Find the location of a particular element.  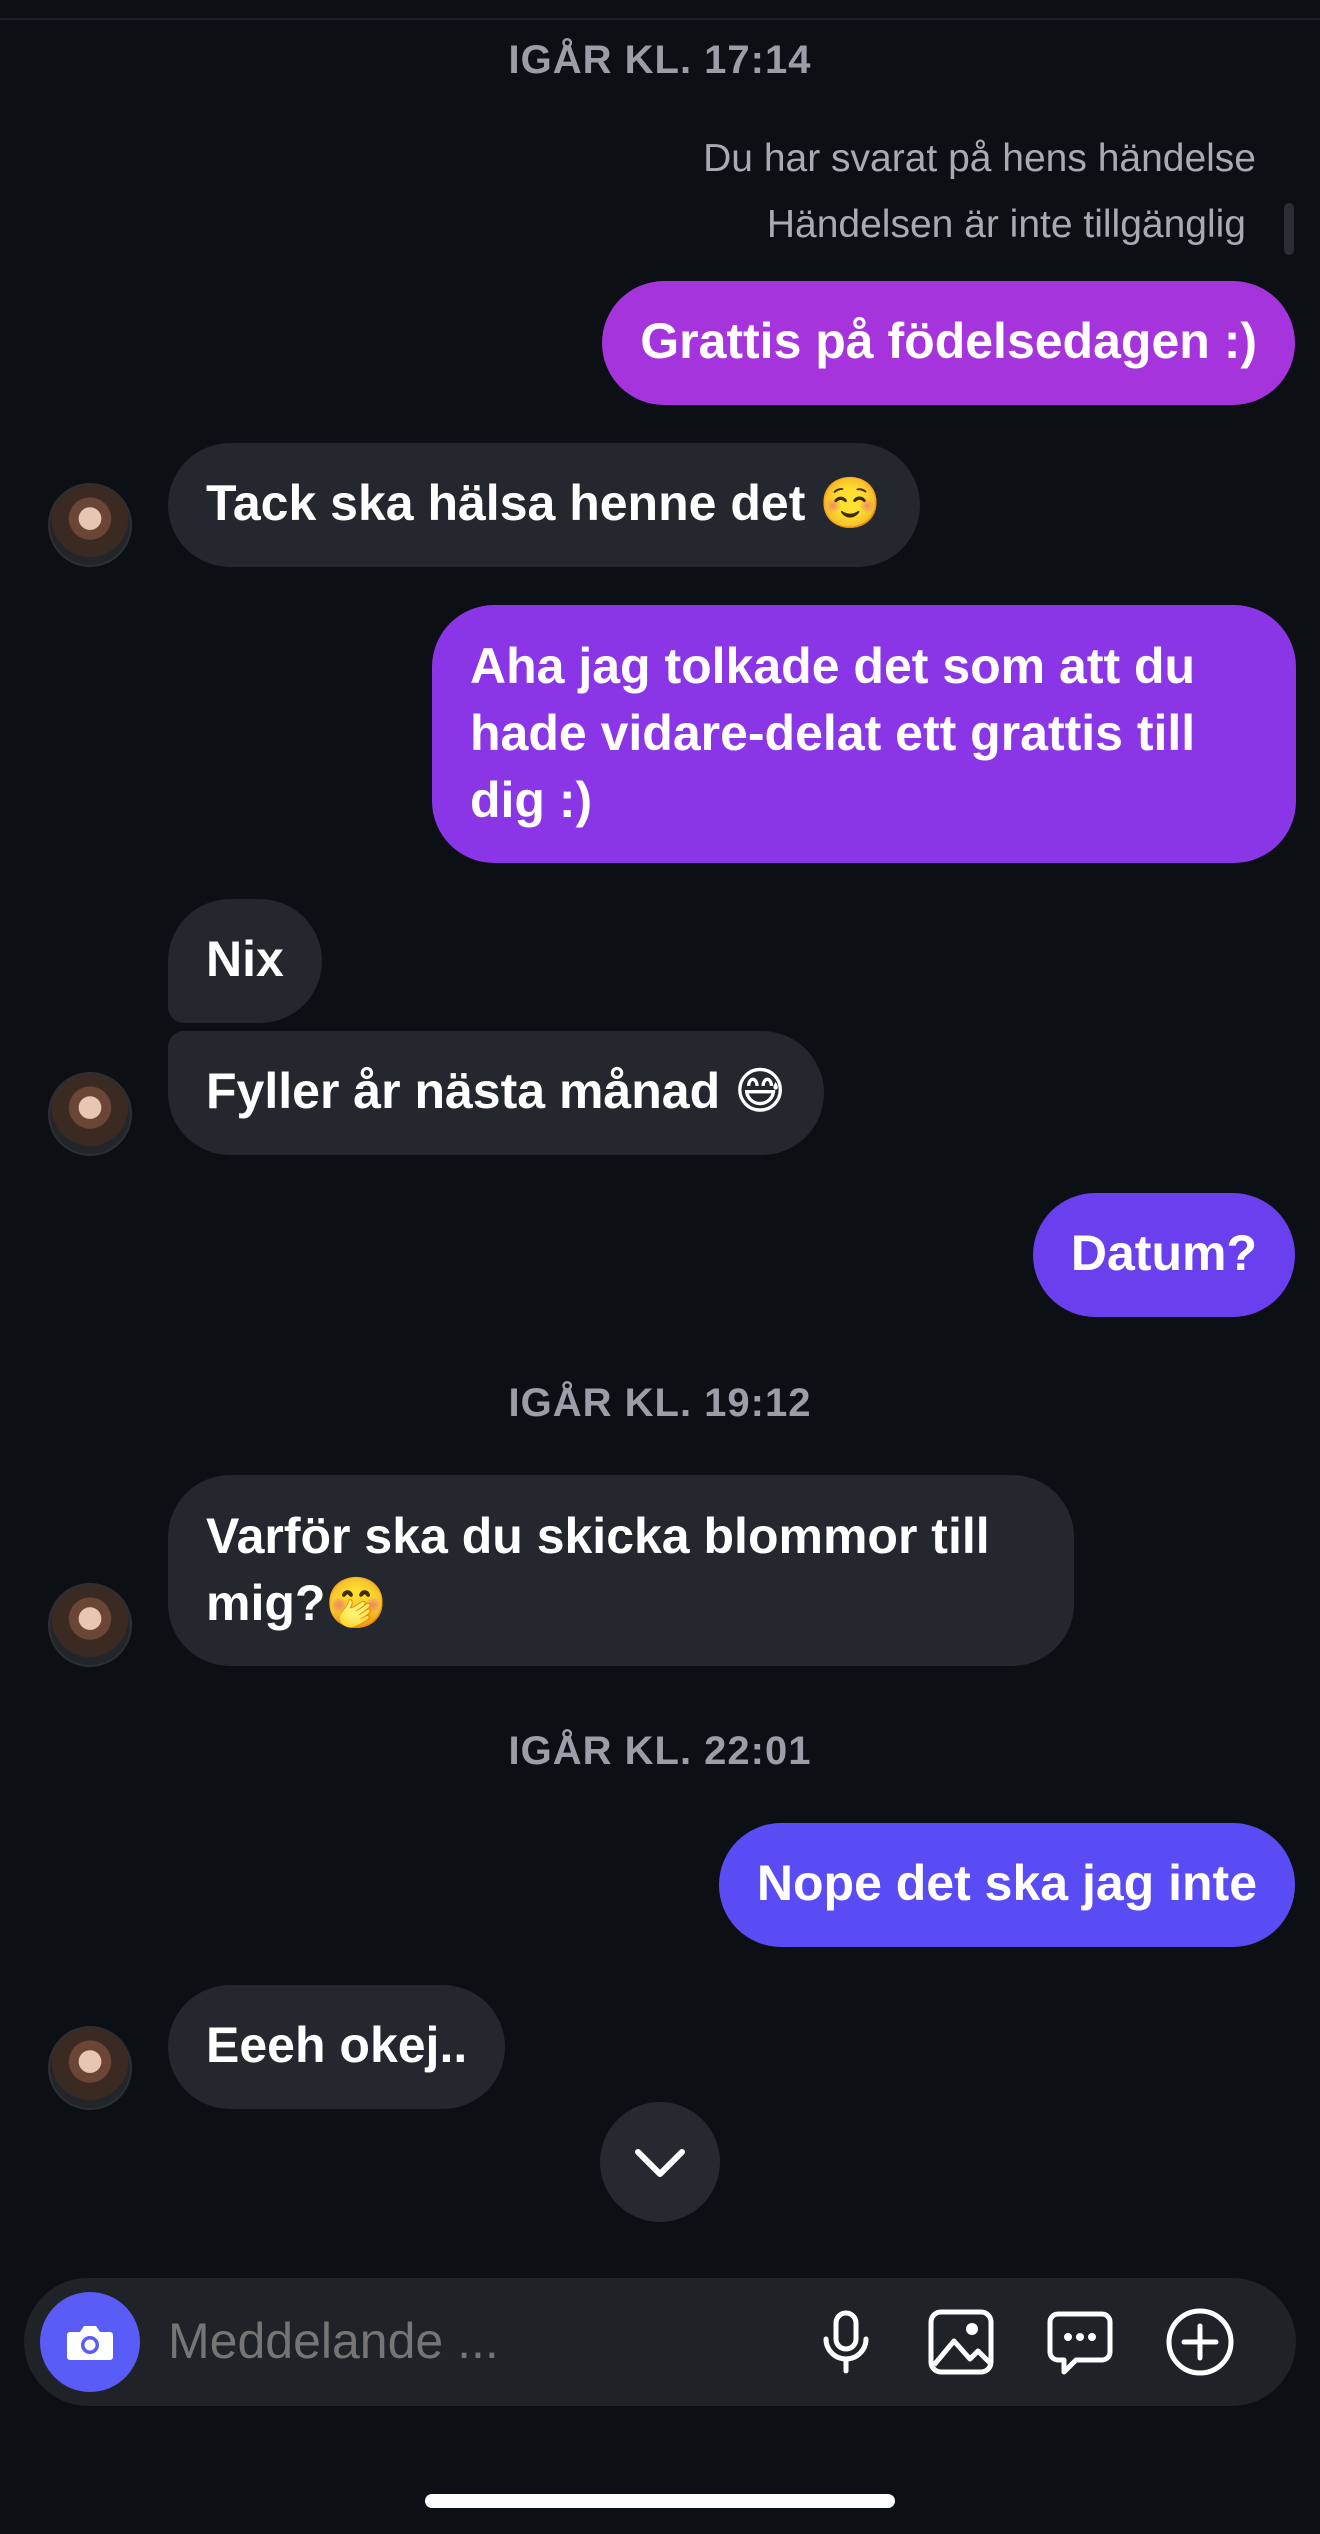

message-text: Grattis på födelsedagen :) is located at coordinates (948, 341).